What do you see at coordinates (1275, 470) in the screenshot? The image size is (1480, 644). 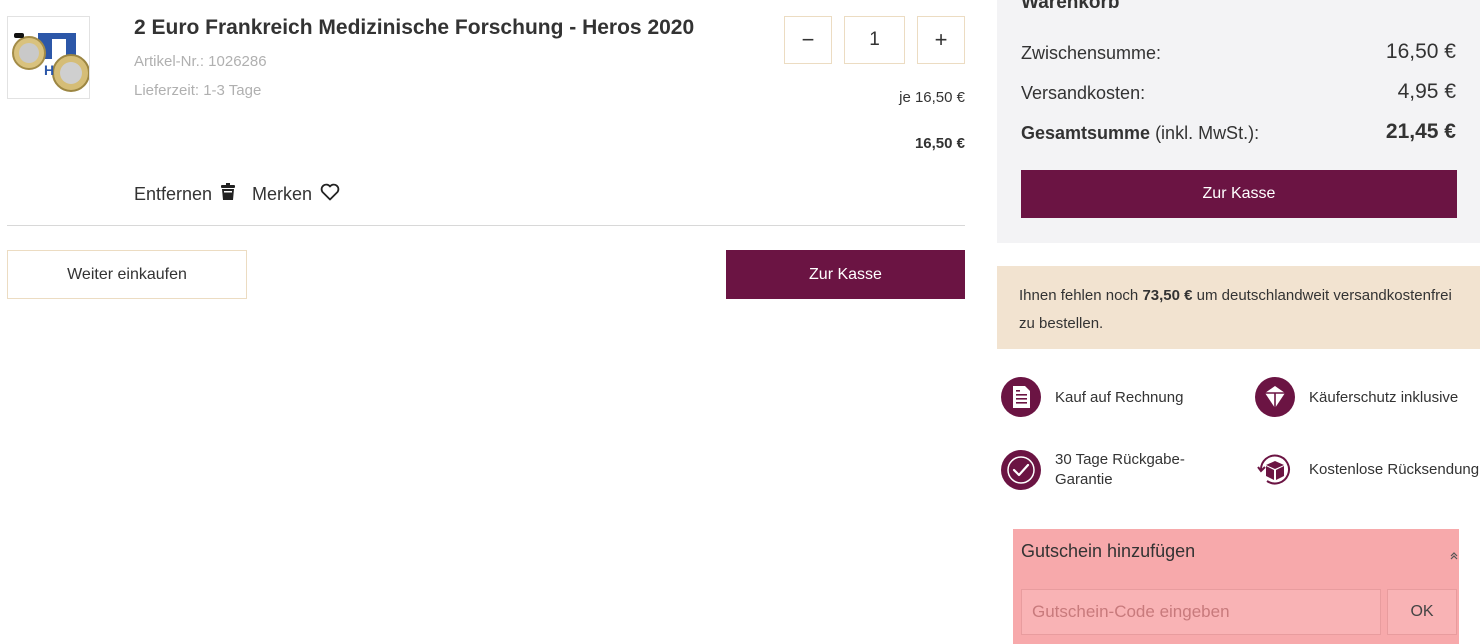 I see `return-box-icon` at bounding box center [1275, 470].